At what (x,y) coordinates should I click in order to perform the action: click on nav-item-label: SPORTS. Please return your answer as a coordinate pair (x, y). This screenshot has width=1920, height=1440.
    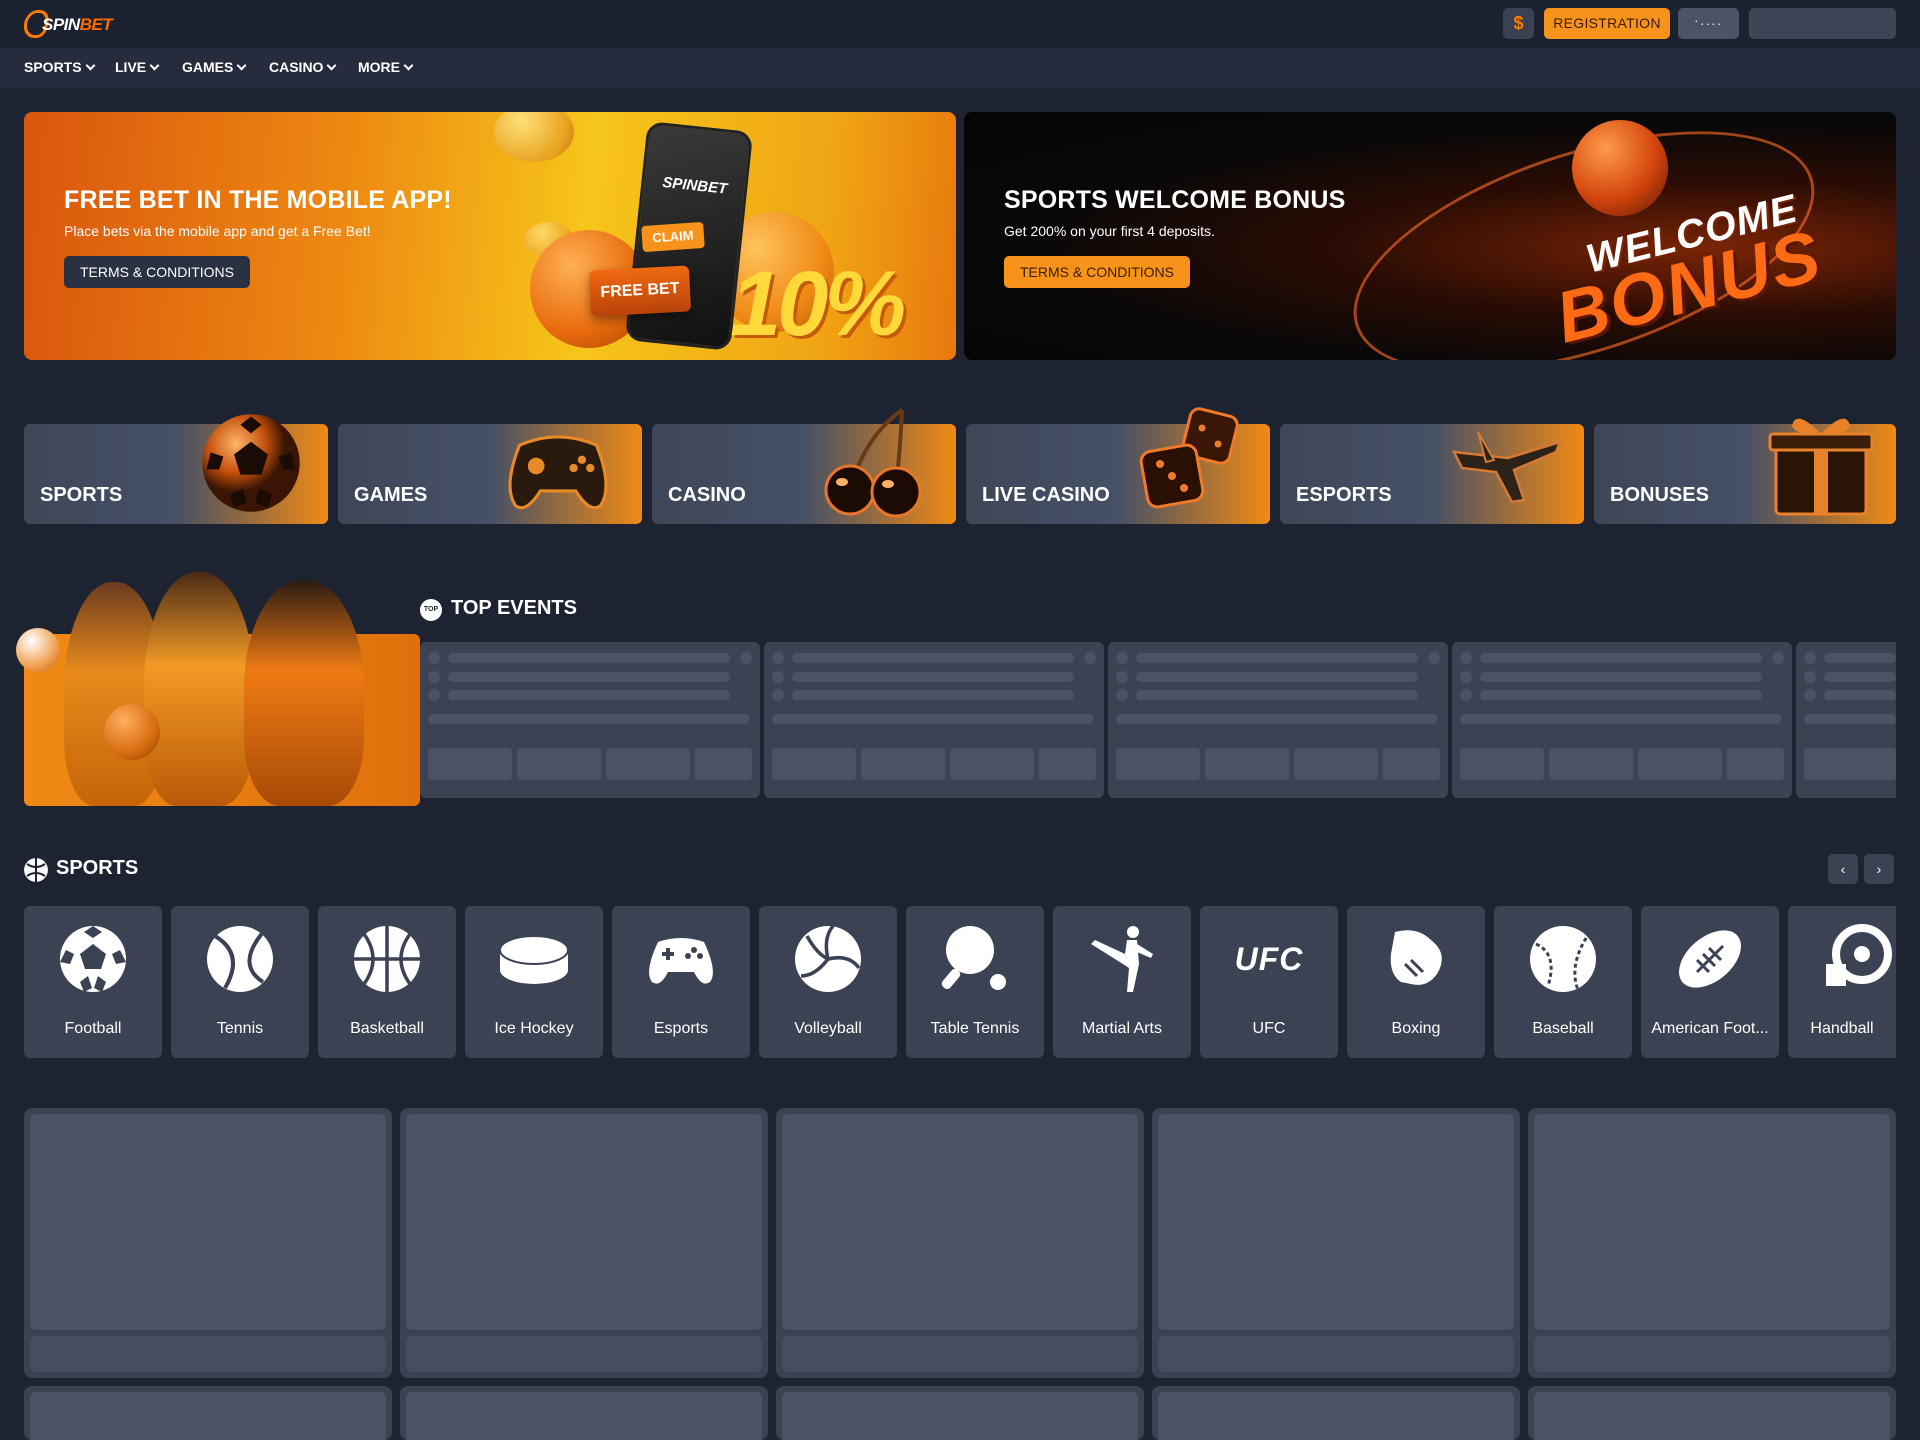
    Looking at the image, I should click on (53, 67).